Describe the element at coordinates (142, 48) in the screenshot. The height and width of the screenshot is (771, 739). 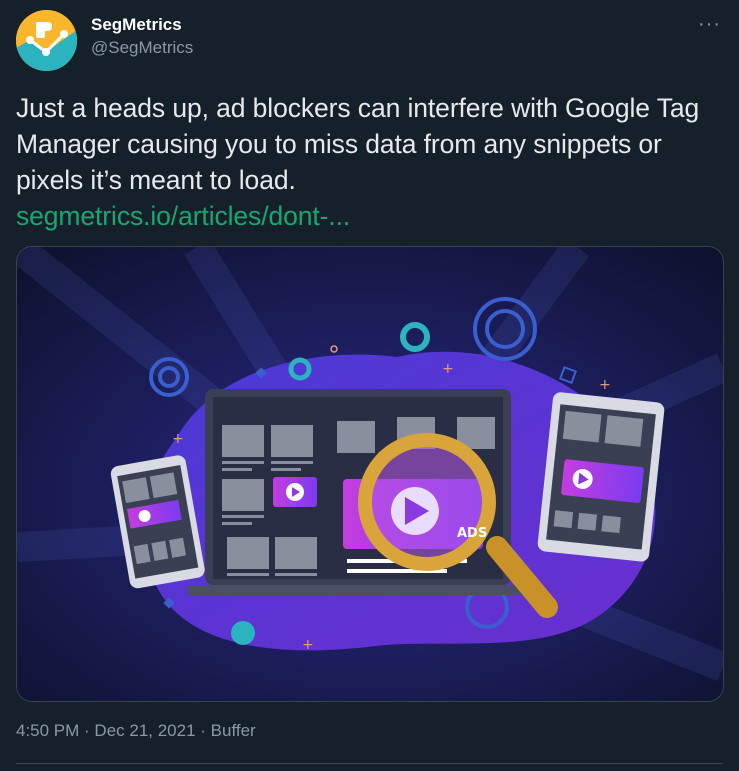
I see `author-handle: @SegMetrics` at that location.